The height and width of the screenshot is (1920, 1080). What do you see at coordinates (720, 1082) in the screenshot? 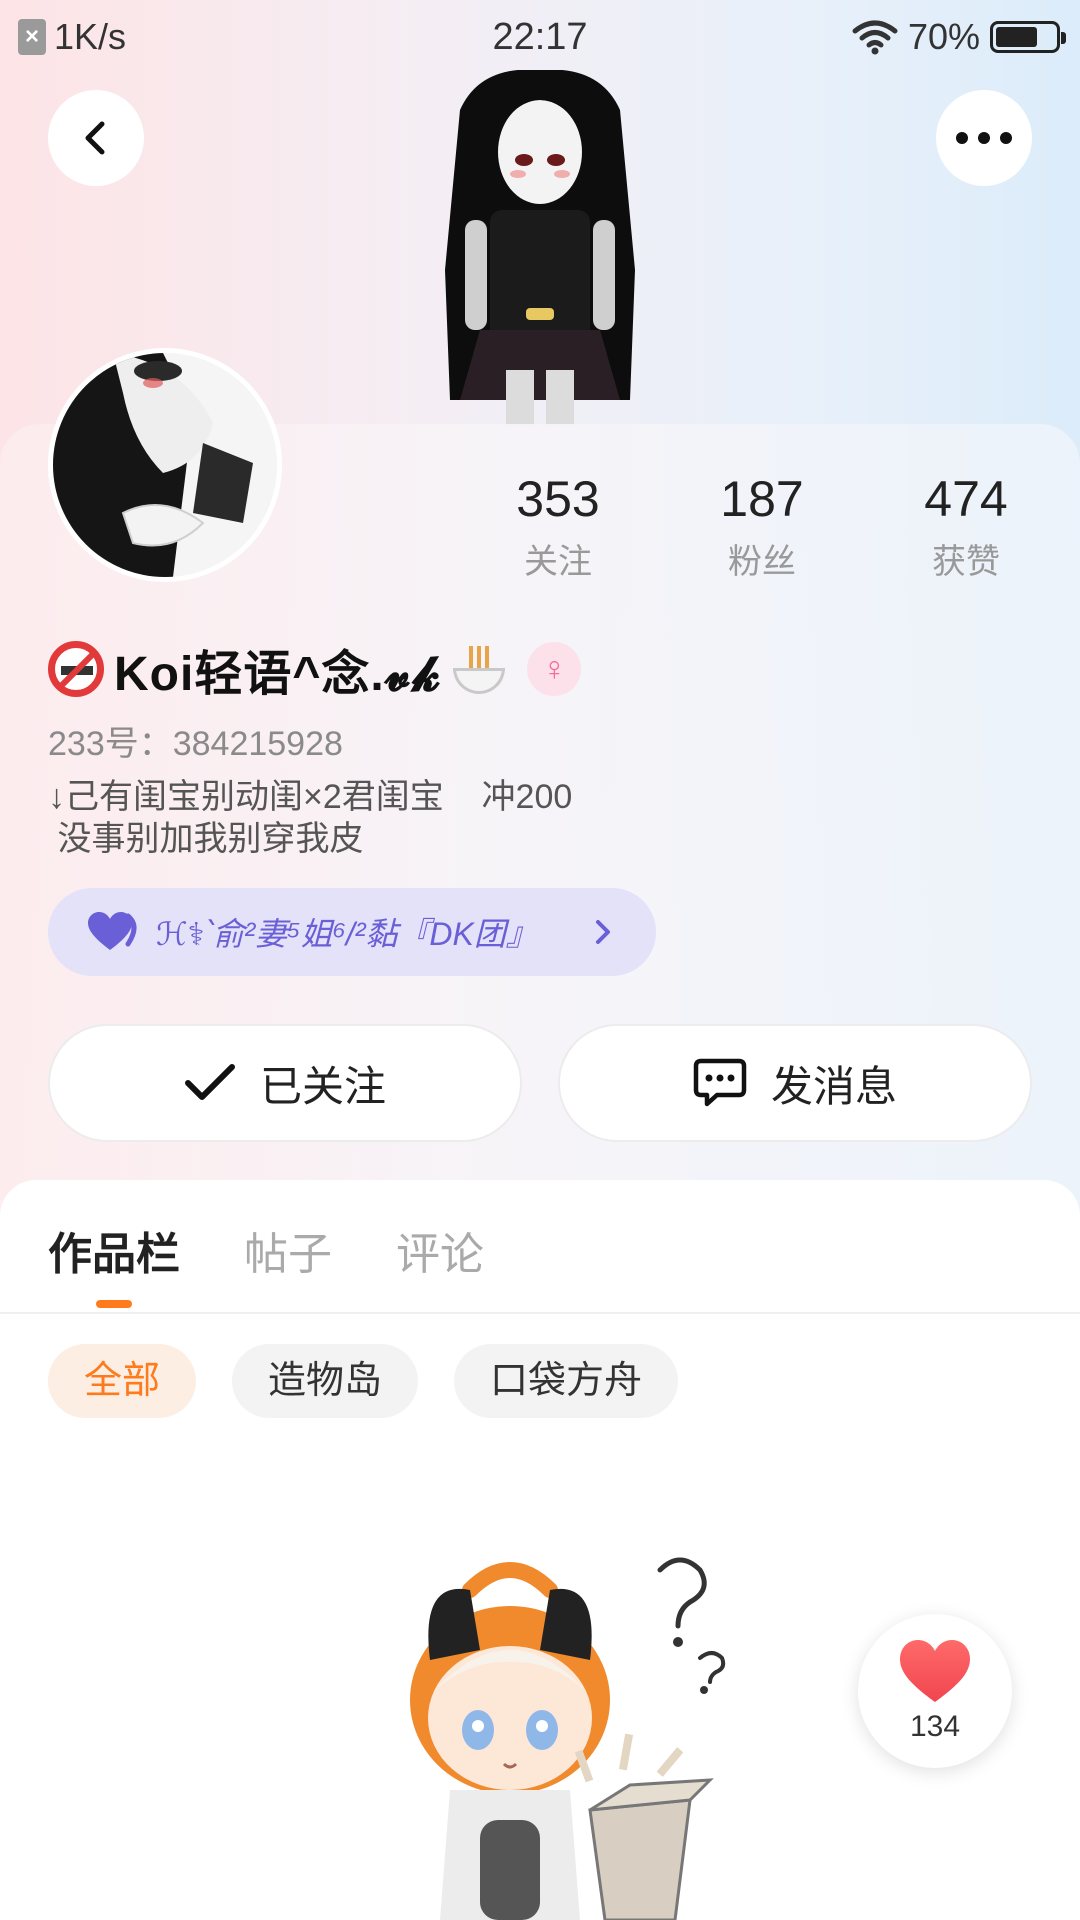
I see `chat-bubble-icon` at bounding box center [720, 1082].